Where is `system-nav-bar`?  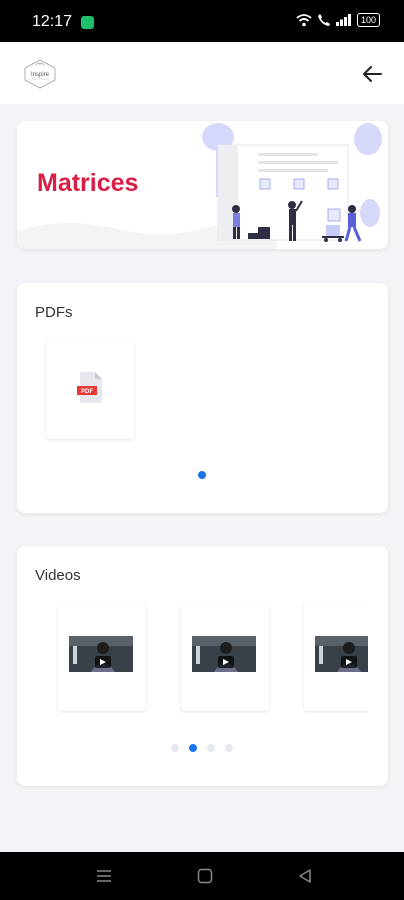
system-nav-bar is located at coordinates (202, 876).